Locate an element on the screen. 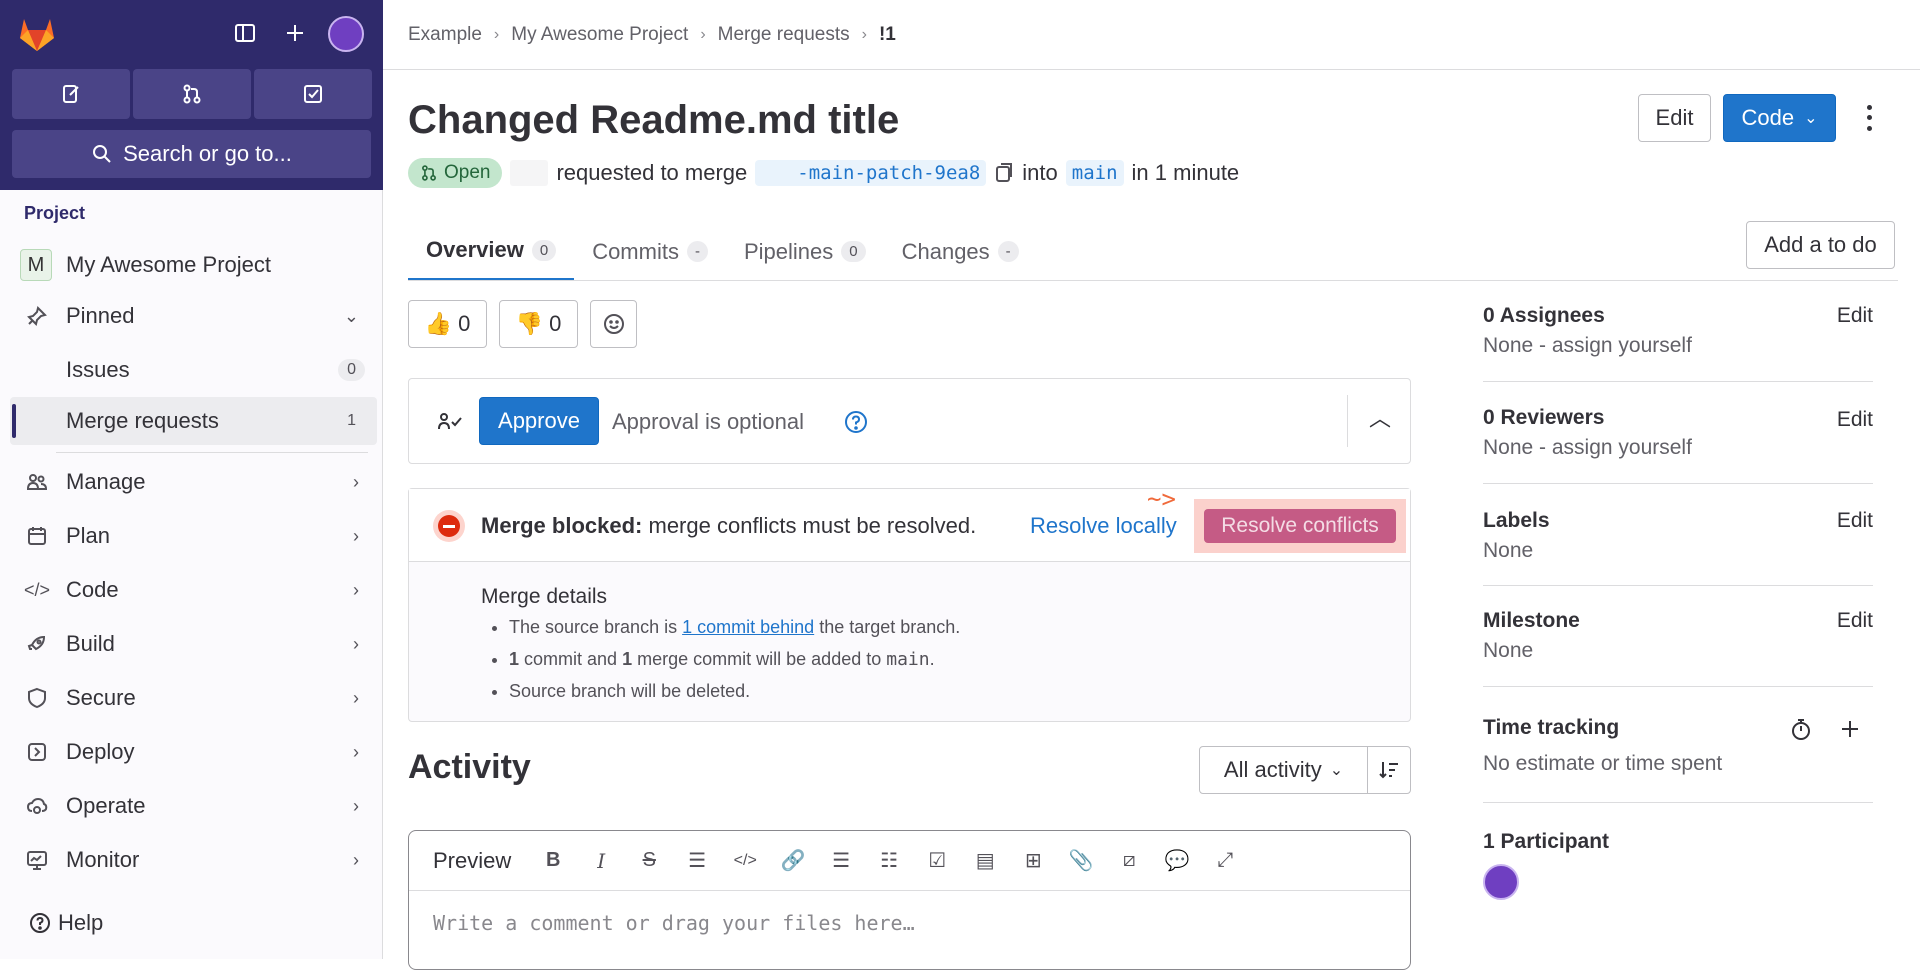  commit-behind-link: 1 commit behind is located at coordinates (748, 627).